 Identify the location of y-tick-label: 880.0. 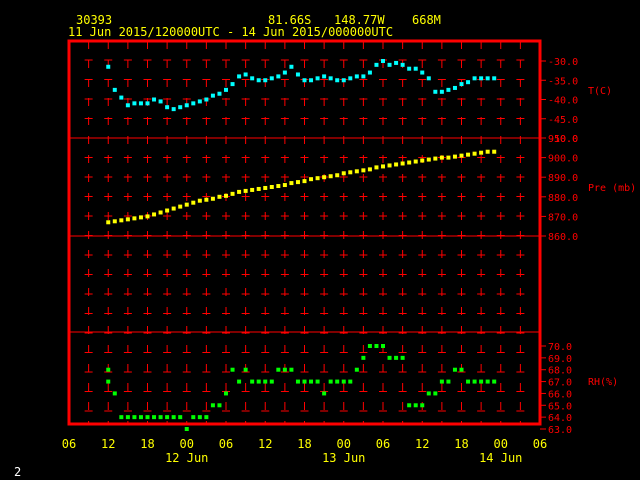
(563, 198).